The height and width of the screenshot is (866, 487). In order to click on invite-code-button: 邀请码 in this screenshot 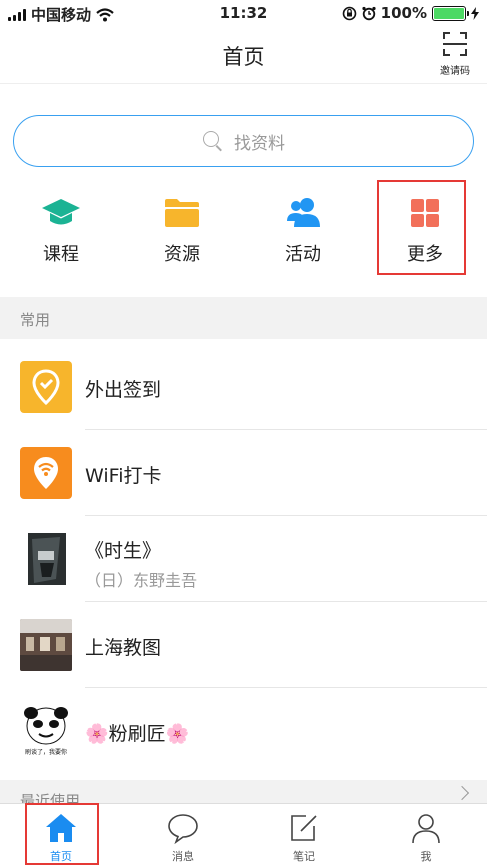, I will do `click(455, 54)`.